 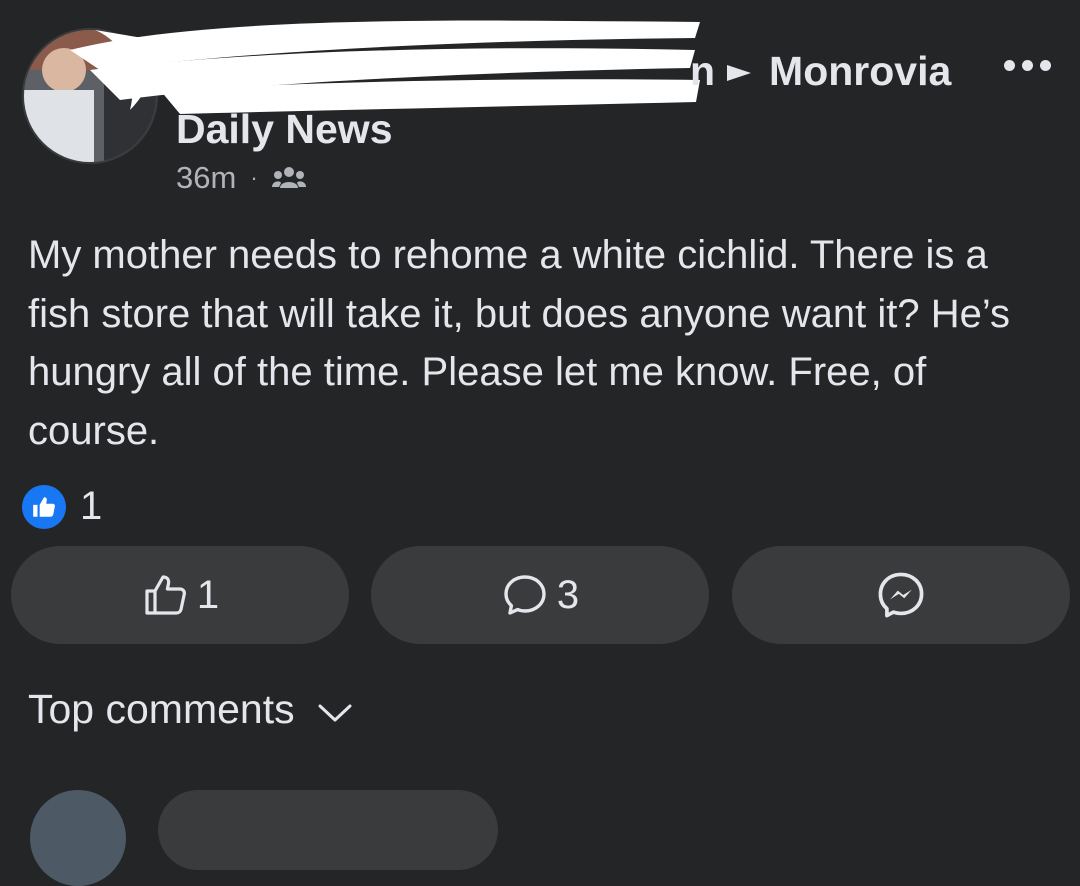 I want to click on comment-button: 3, so click(x=540, y=595).